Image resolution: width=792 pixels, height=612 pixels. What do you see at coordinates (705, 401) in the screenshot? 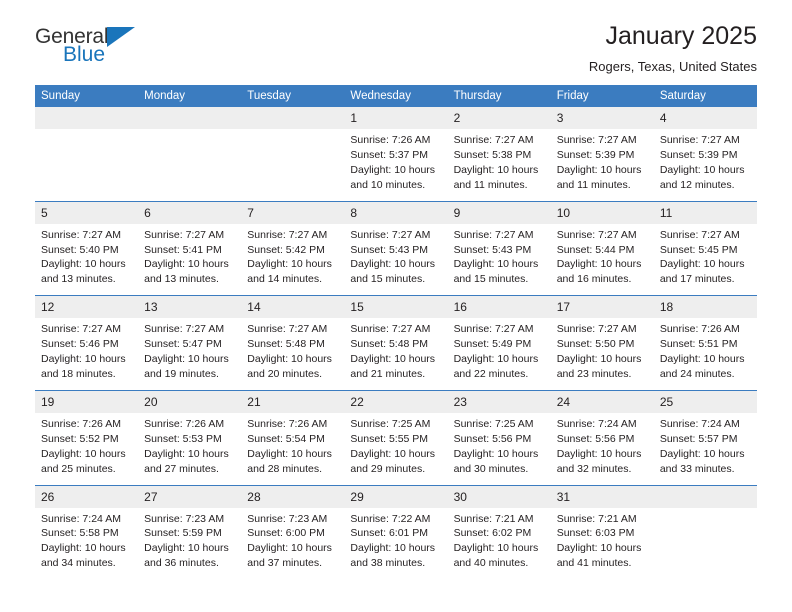
I see `day-number: 25` at bounding box center [705, 401].